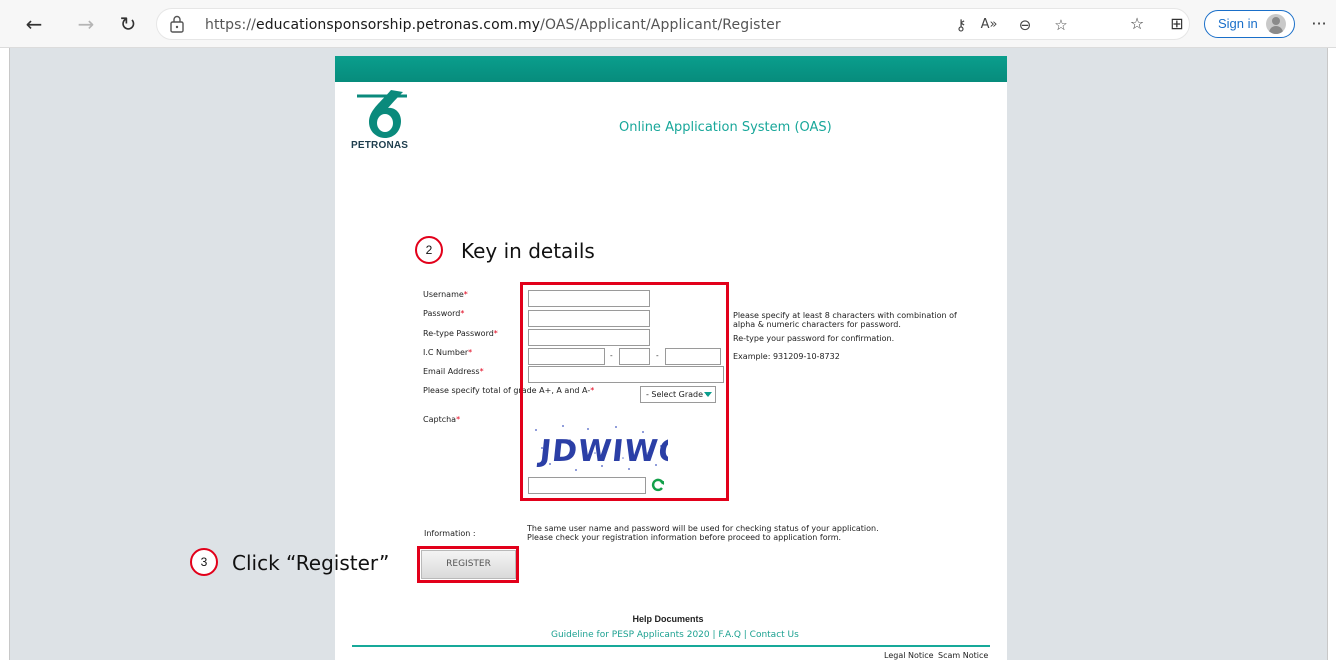  Describe the element at coordinates (1319, 24) in the screenshot. I see `more-menu-icon: ···` at that location.